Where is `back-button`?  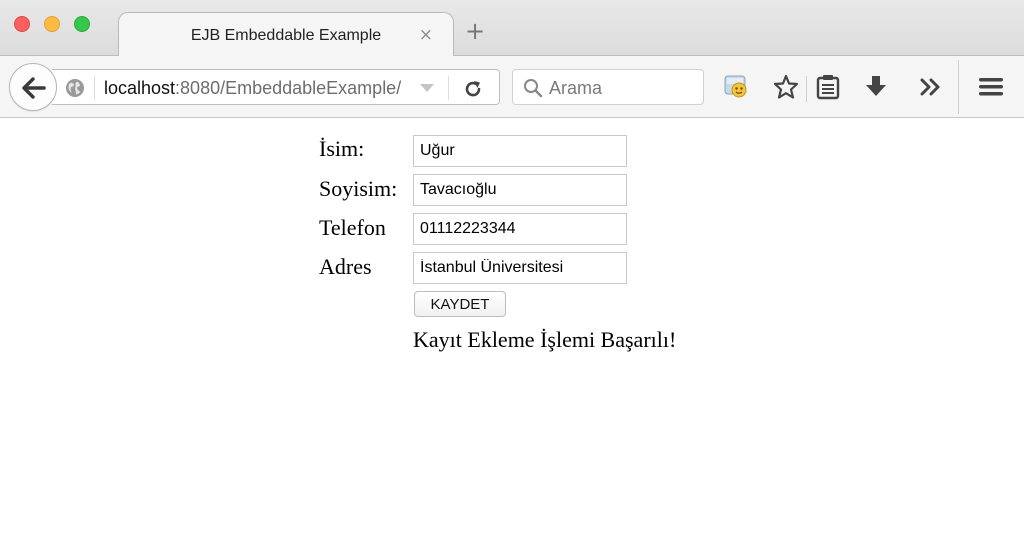
back-button is located at coordinates (33, 87).